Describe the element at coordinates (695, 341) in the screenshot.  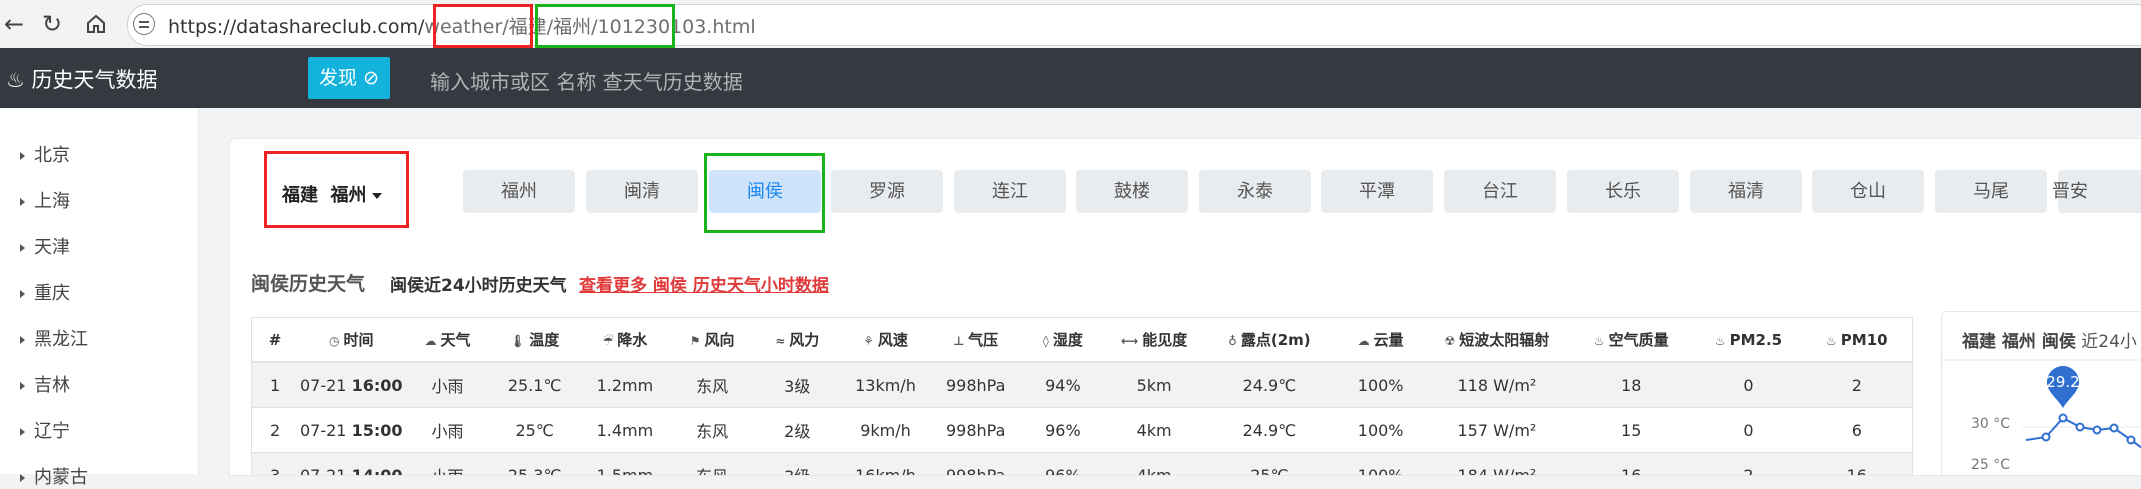
I see `column-icon: ⚑` at that location.